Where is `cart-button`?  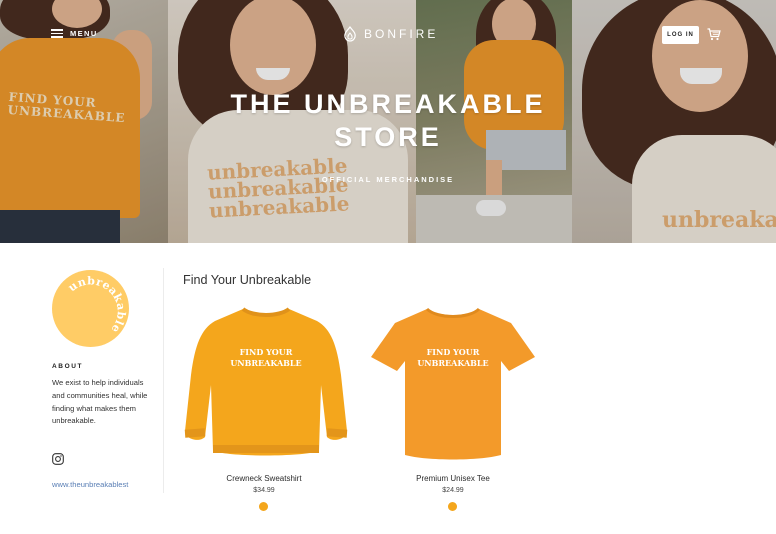
cart-button is located at coordinates (714, 37).